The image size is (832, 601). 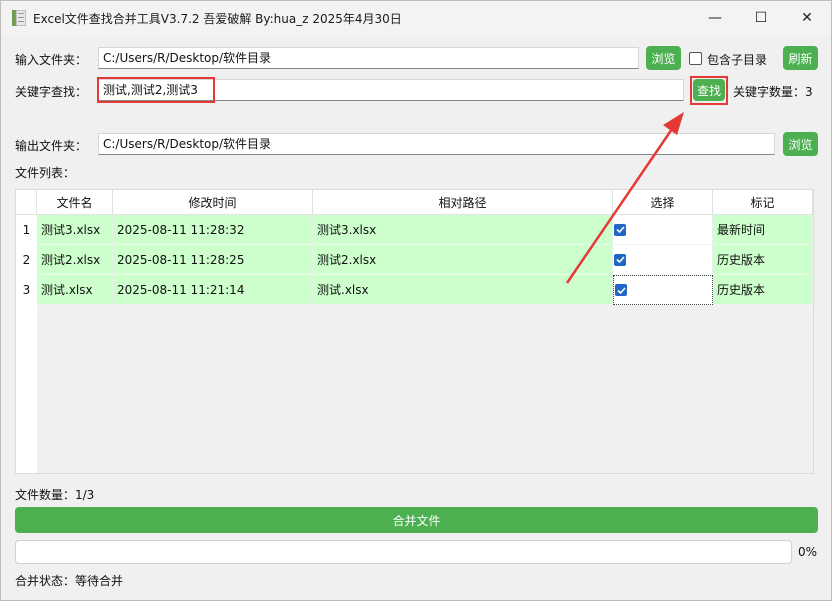 I want to click on progress-percent: 0%, so click(x=808, y=552).